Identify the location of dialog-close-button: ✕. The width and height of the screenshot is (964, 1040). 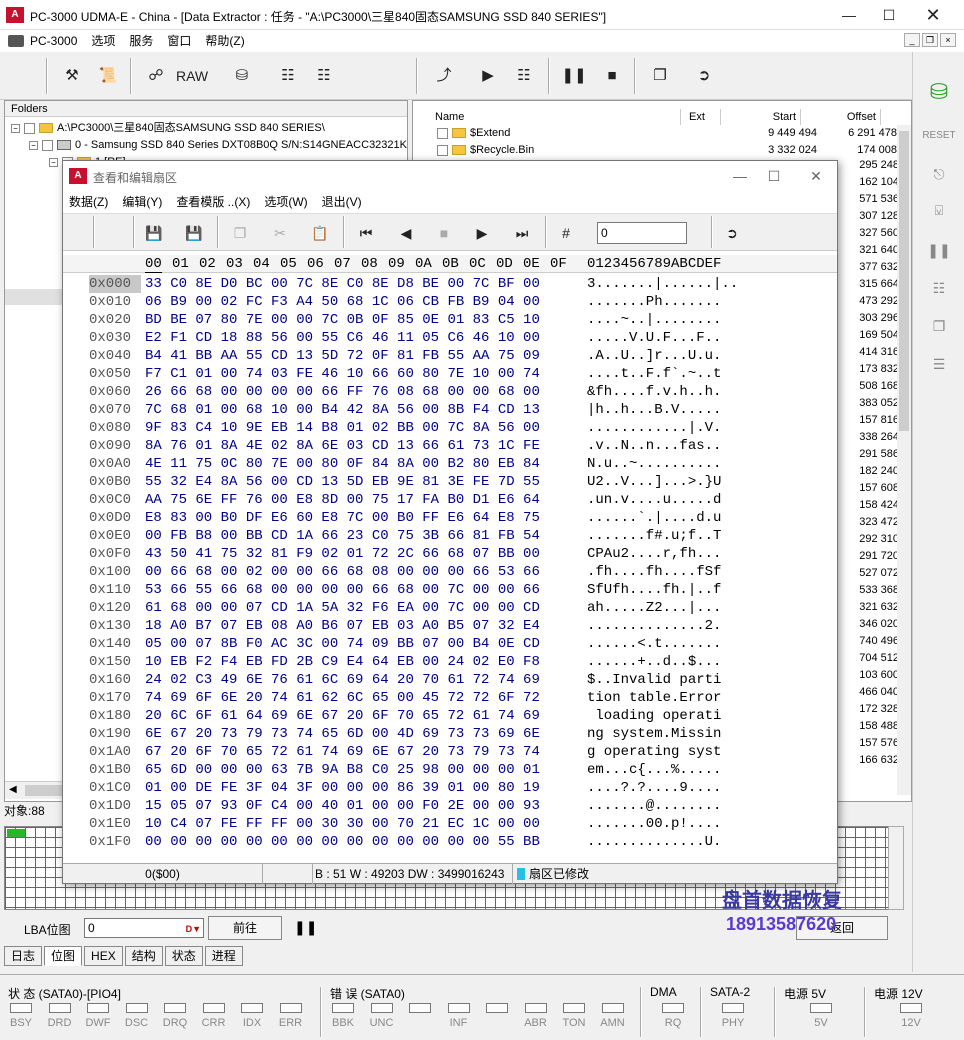
(816, 176).